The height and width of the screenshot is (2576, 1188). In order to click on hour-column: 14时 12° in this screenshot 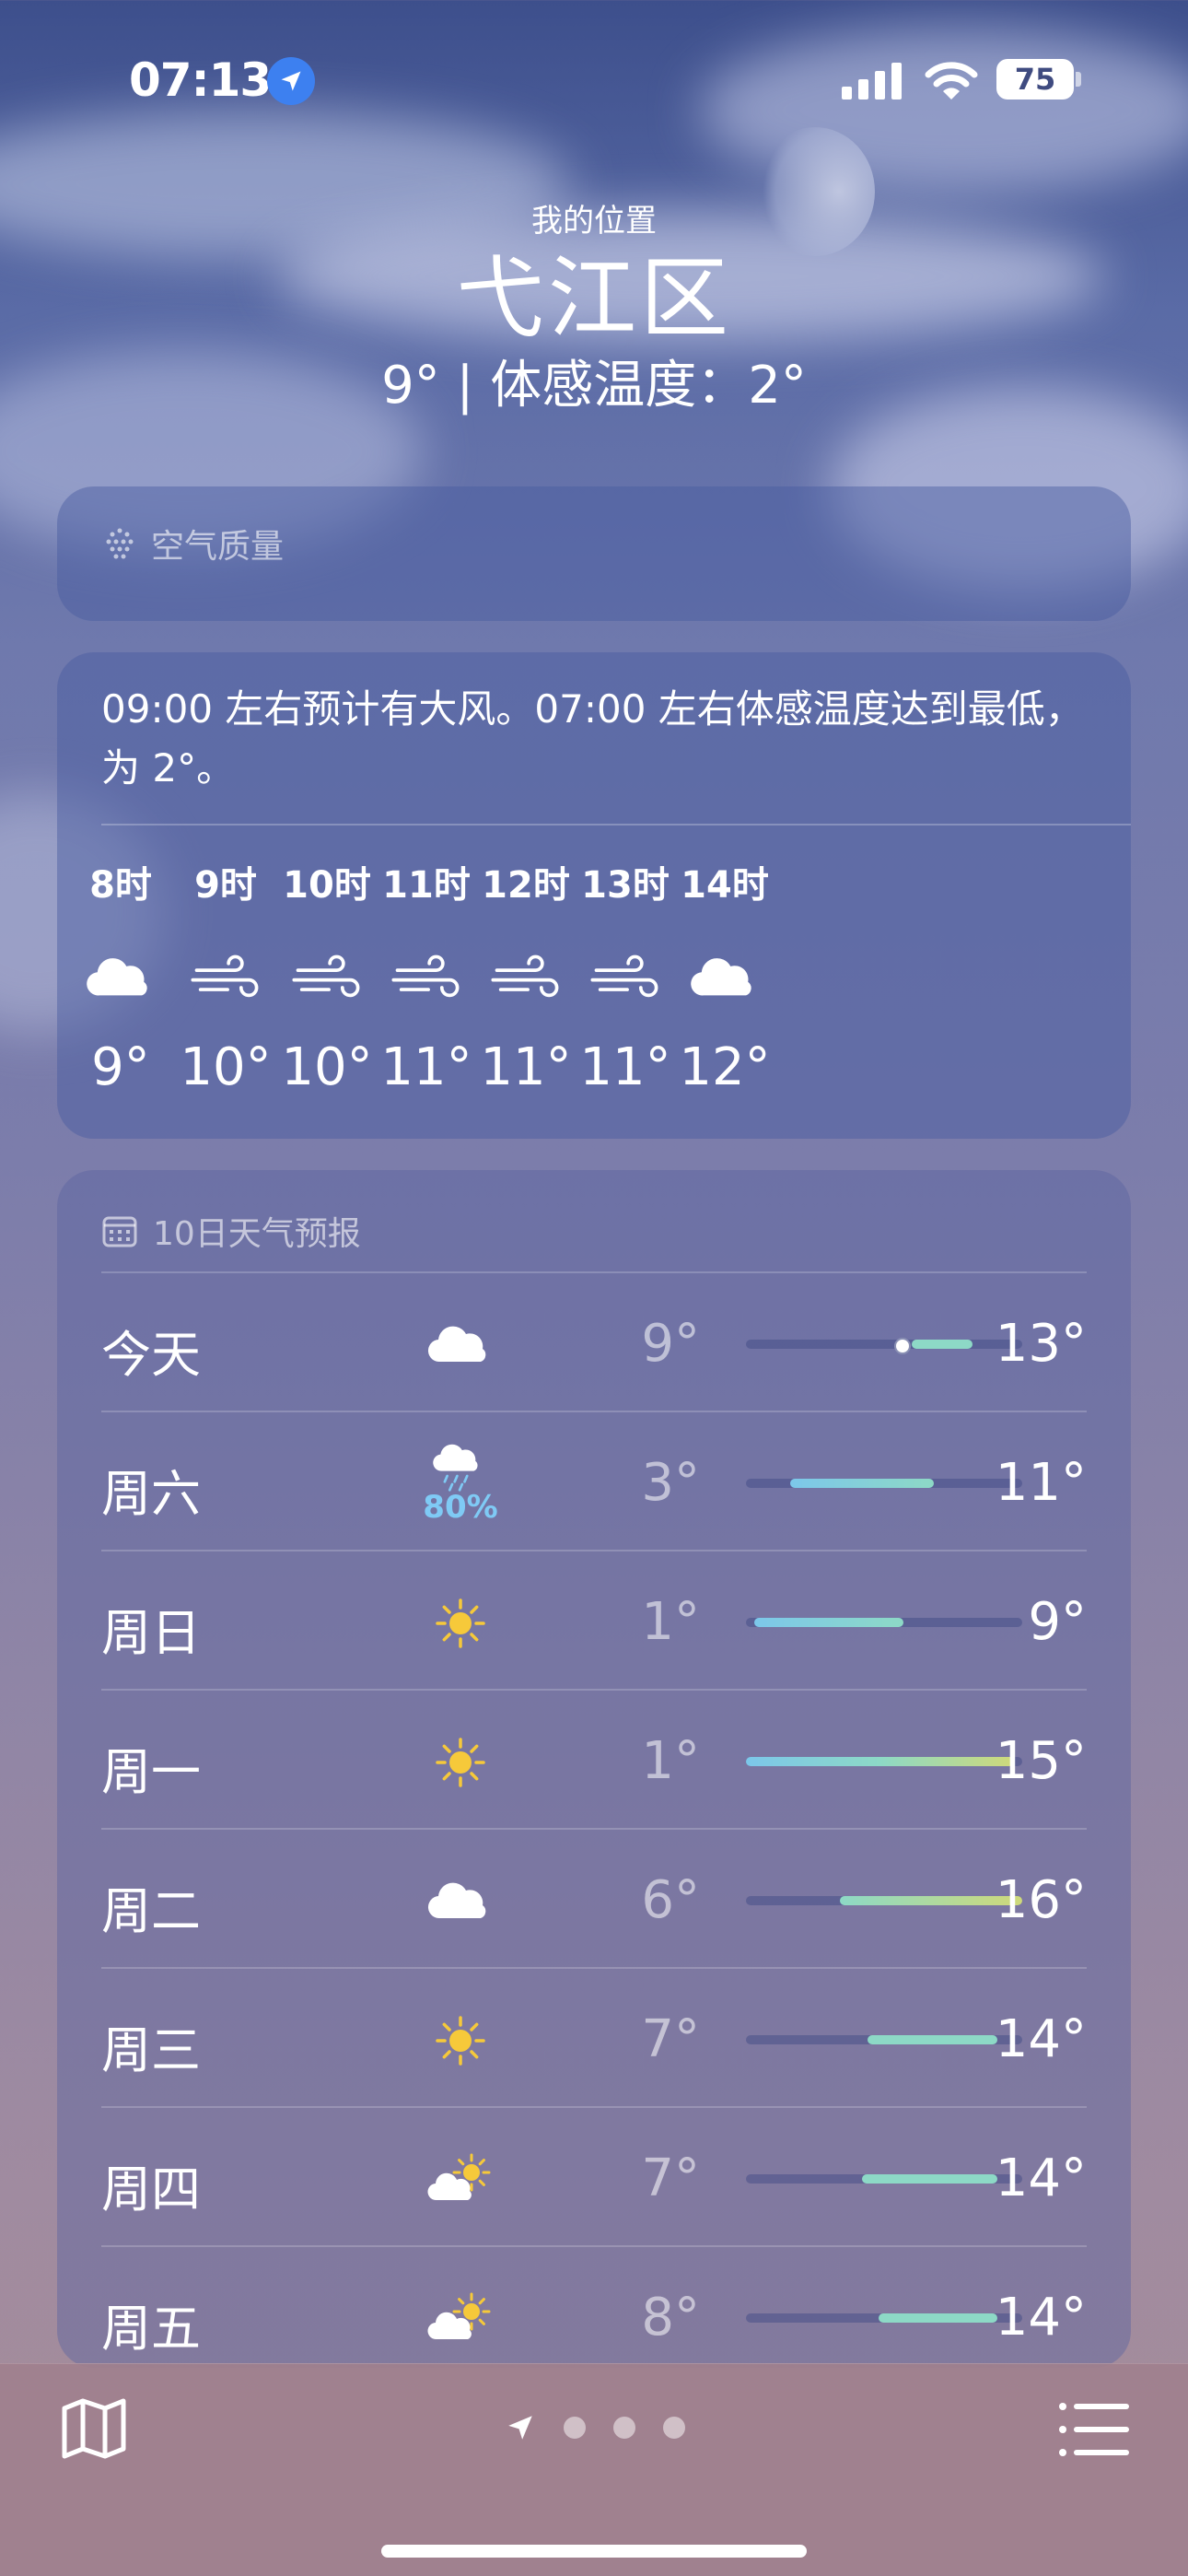, I will do `click(725, 976)`.